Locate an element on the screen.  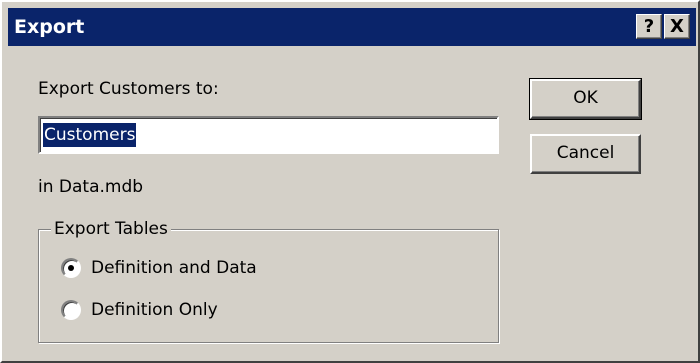
close-button: X is located at coordinates (677, 26).